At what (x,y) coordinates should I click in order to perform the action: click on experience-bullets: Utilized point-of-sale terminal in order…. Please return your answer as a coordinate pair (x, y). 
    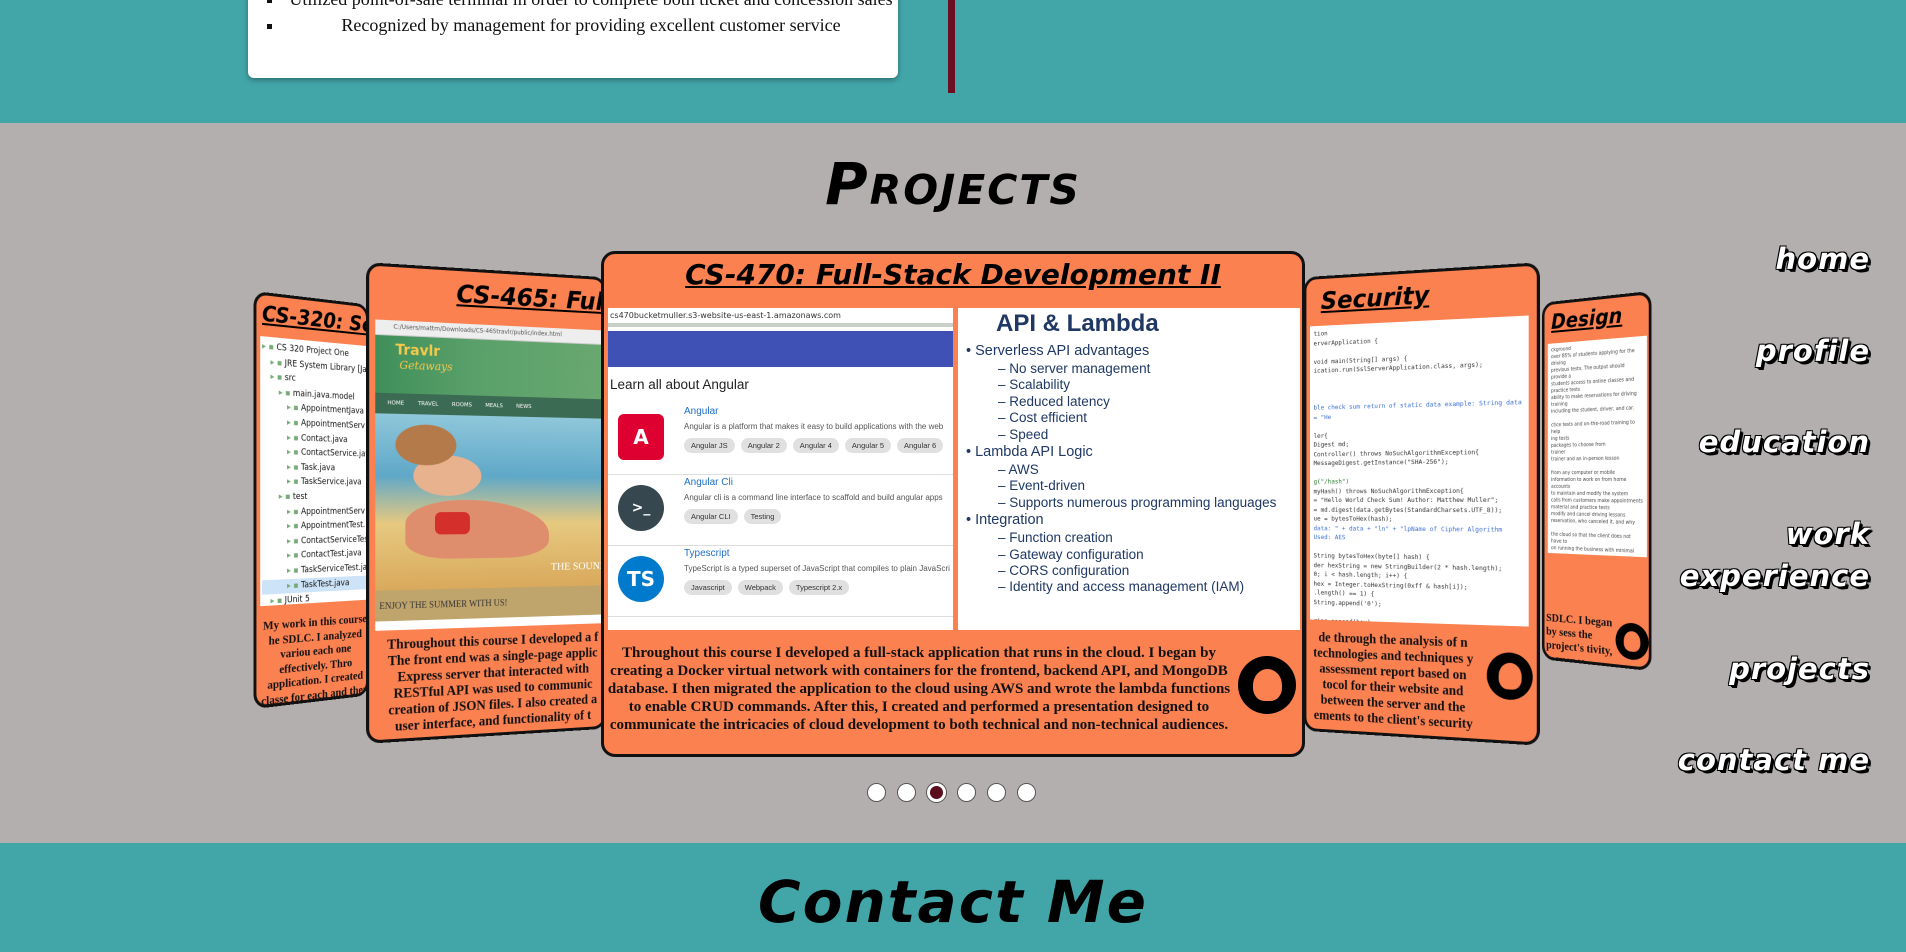
    Looking at the image, I should click on (573, 19).